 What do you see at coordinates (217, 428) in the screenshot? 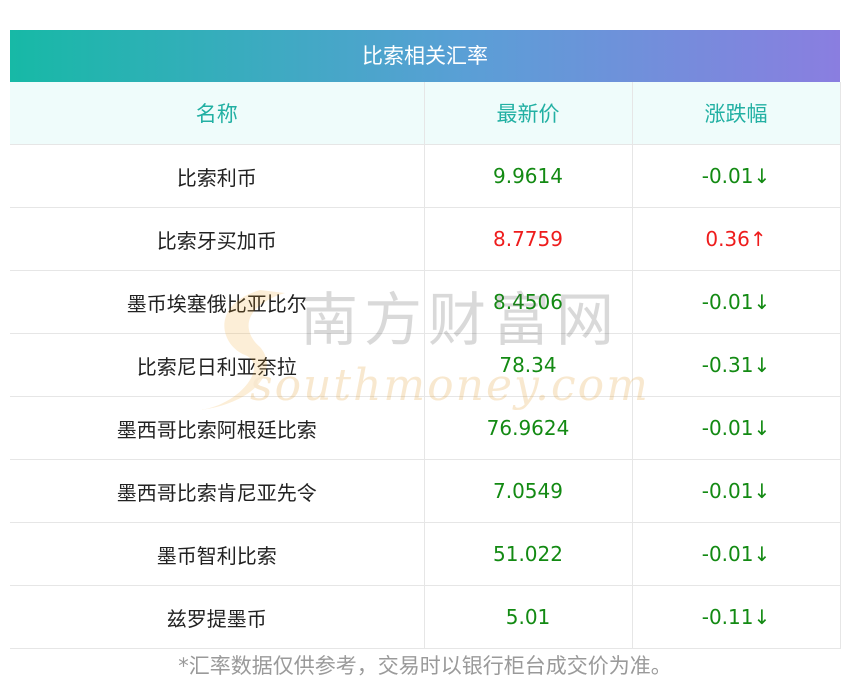
I see `currency-name: 墨西哥比索阿根廷比索` at bounding box center [217, 428].